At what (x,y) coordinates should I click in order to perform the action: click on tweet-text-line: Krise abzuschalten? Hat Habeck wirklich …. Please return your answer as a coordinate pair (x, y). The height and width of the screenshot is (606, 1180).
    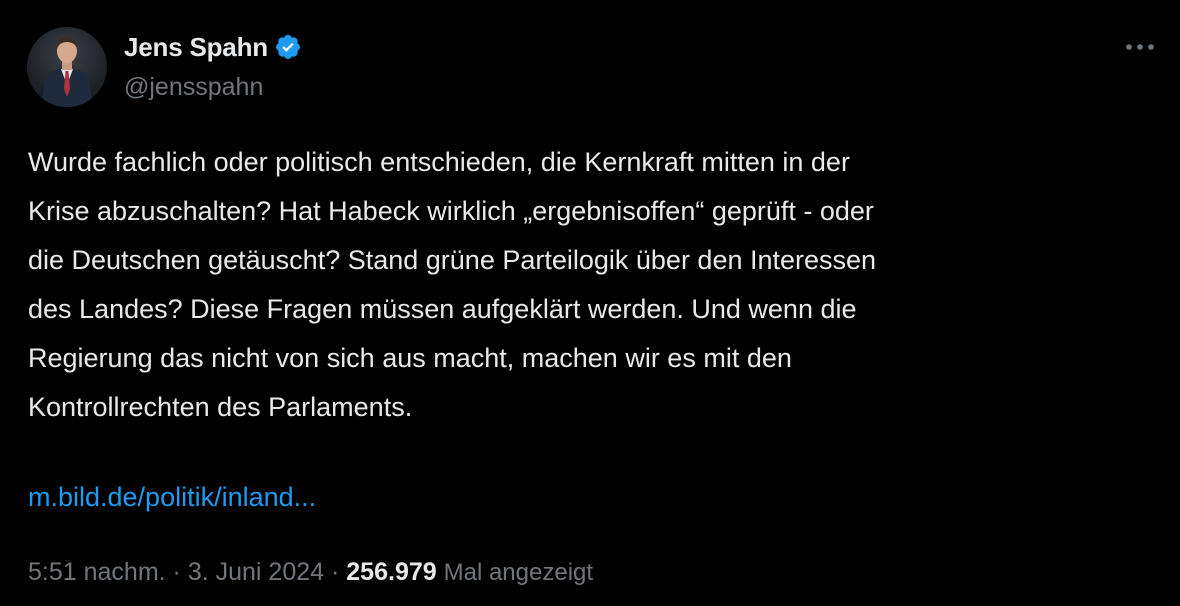
    Looking at the image, I should click on (451, 211).